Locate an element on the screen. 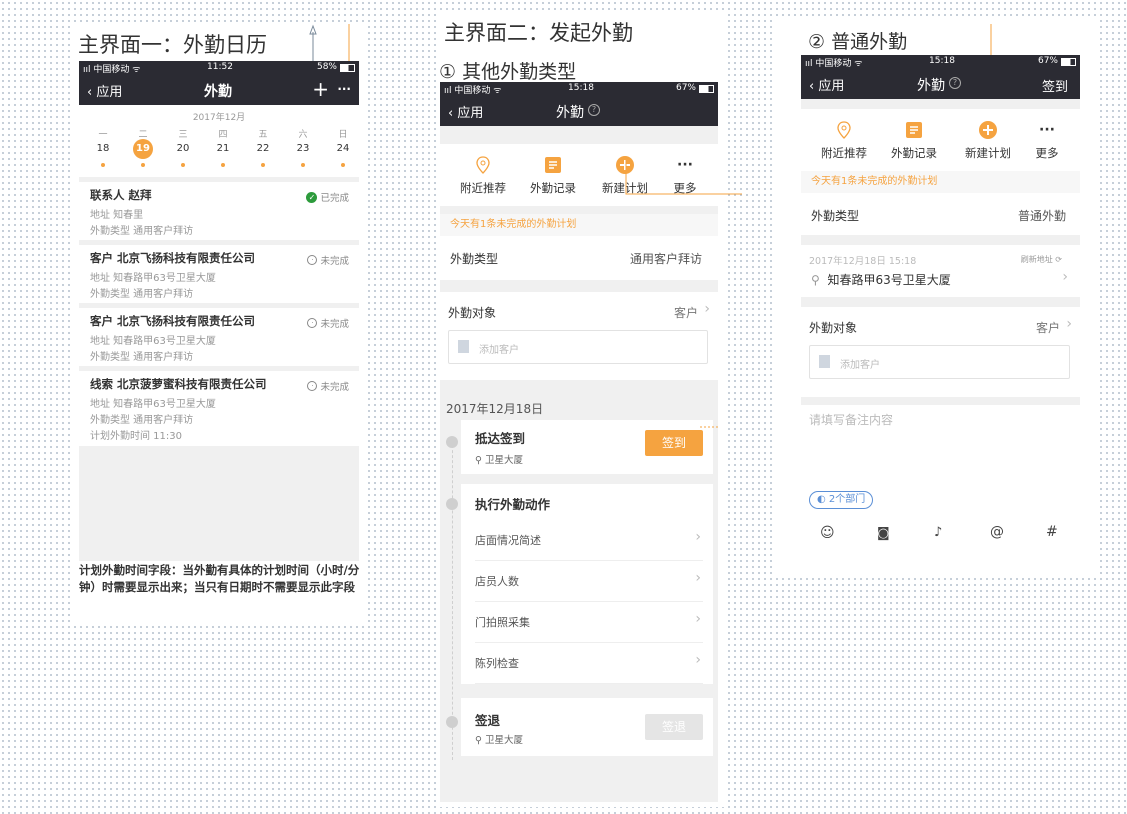  building-icon is located at coordinates (824, 361).